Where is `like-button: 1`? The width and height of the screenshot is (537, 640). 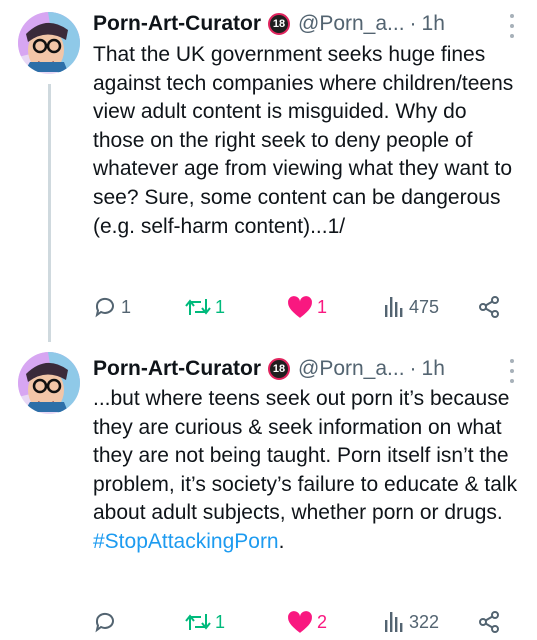 like-button: 1 is located at coordinates (307, 307).